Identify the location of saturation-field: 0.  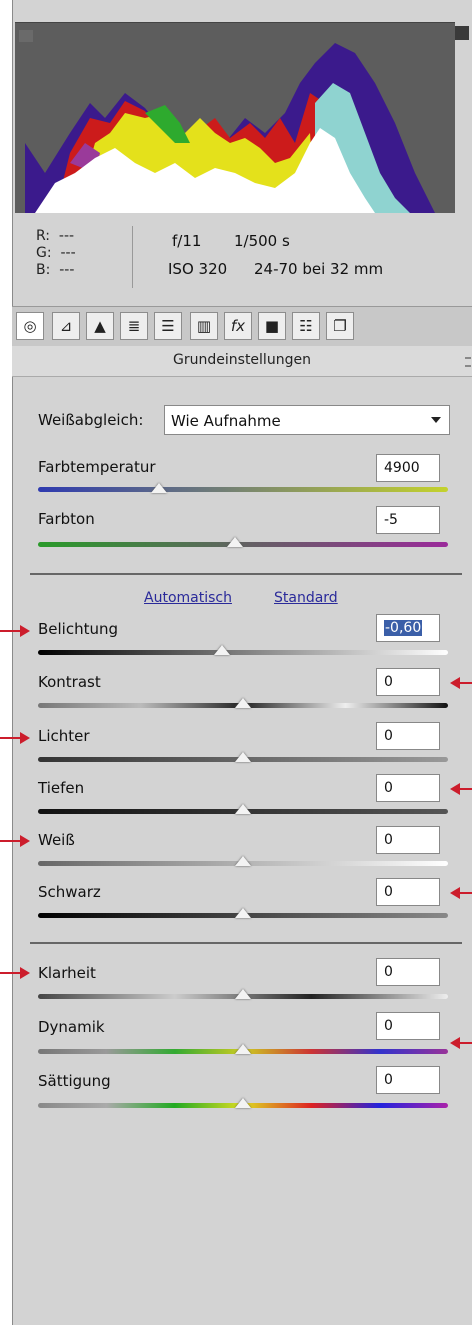
(408, 1080).